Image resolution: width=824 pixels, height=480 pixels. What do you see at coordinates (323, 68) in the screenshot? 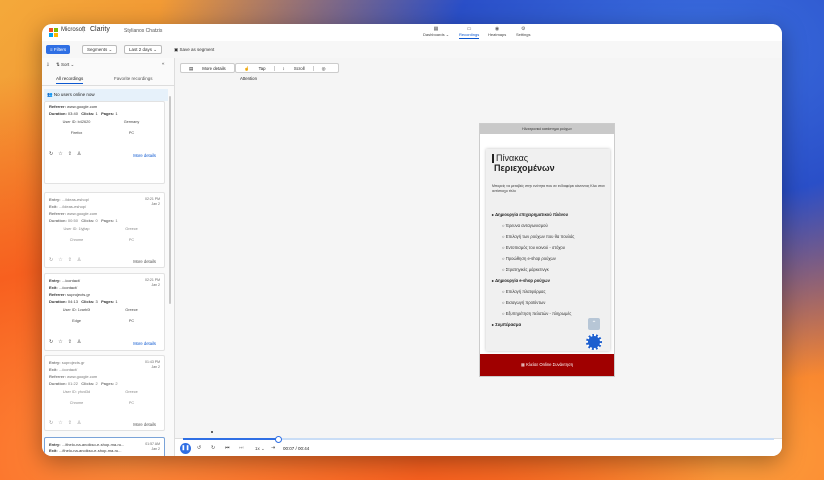
I see `attention-icon: ◎` at bounding box center [323, 68].